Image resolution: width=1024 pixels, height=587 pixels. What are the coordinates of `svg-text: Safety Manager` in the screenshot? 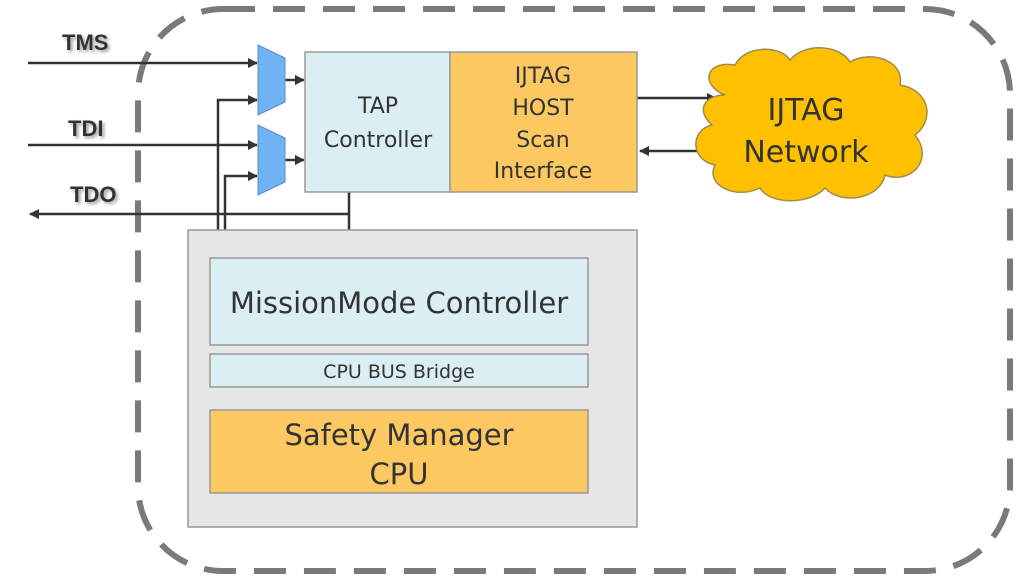 It's located at (398, 435).